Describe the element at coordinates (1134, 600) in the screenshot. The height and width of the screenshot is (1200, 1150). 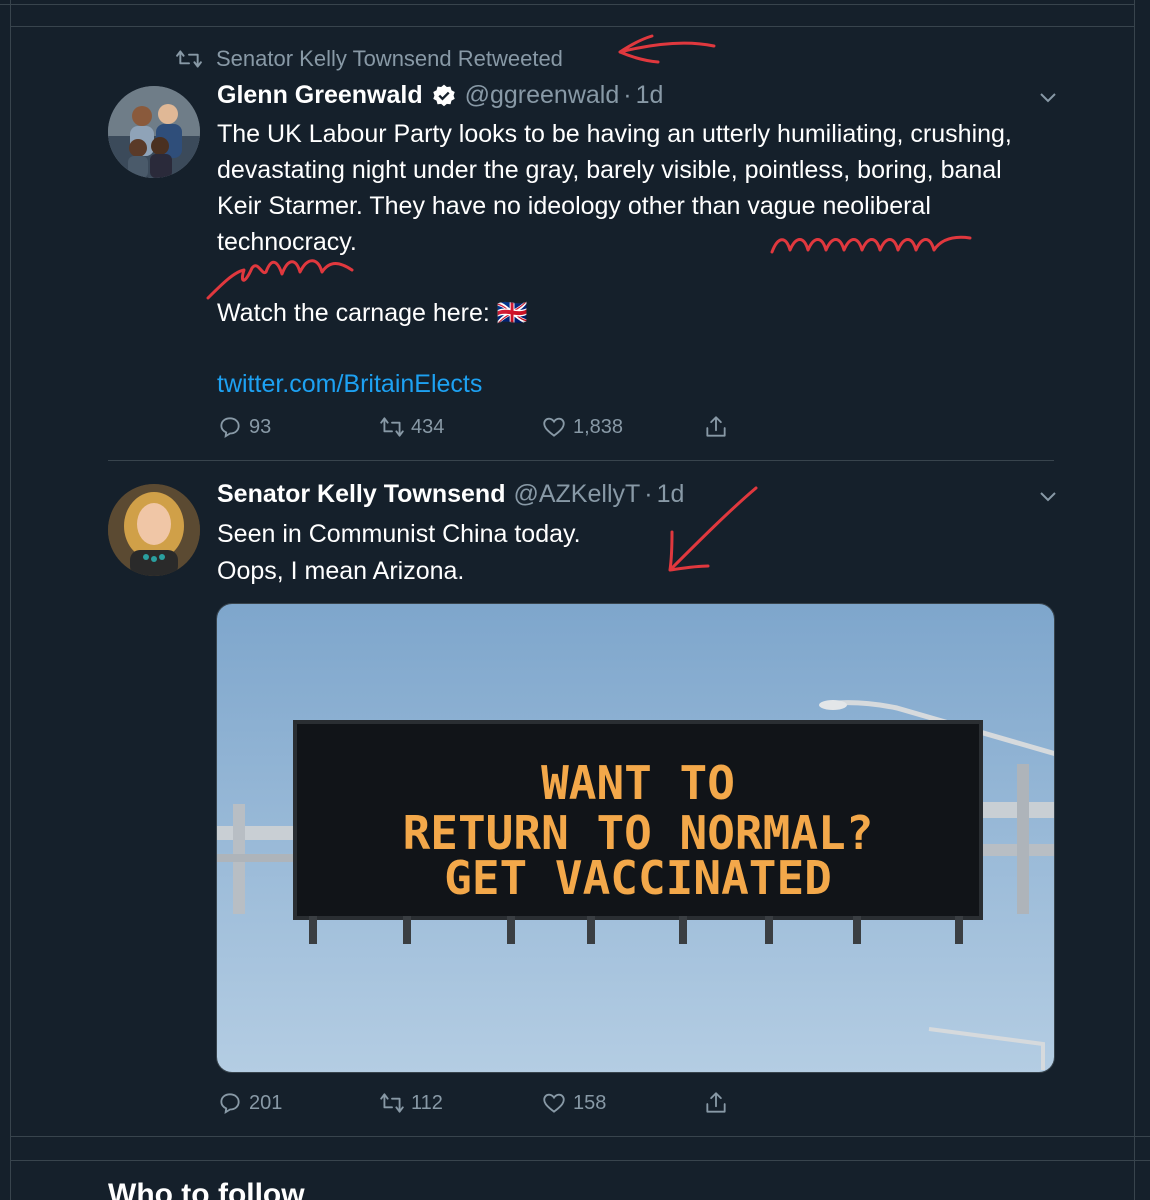
I see `column-border-right` at that location.